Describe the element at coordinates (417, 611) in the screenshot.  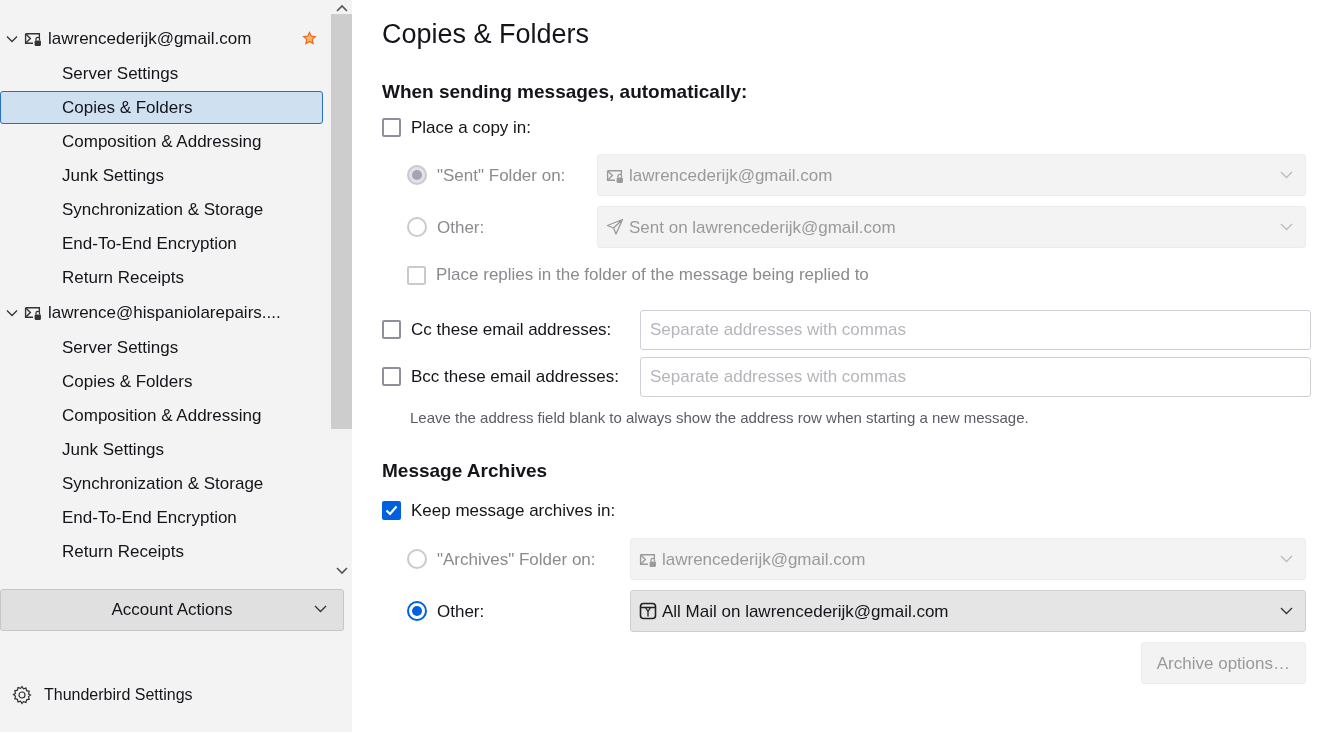
I see `radio-button` at that location.